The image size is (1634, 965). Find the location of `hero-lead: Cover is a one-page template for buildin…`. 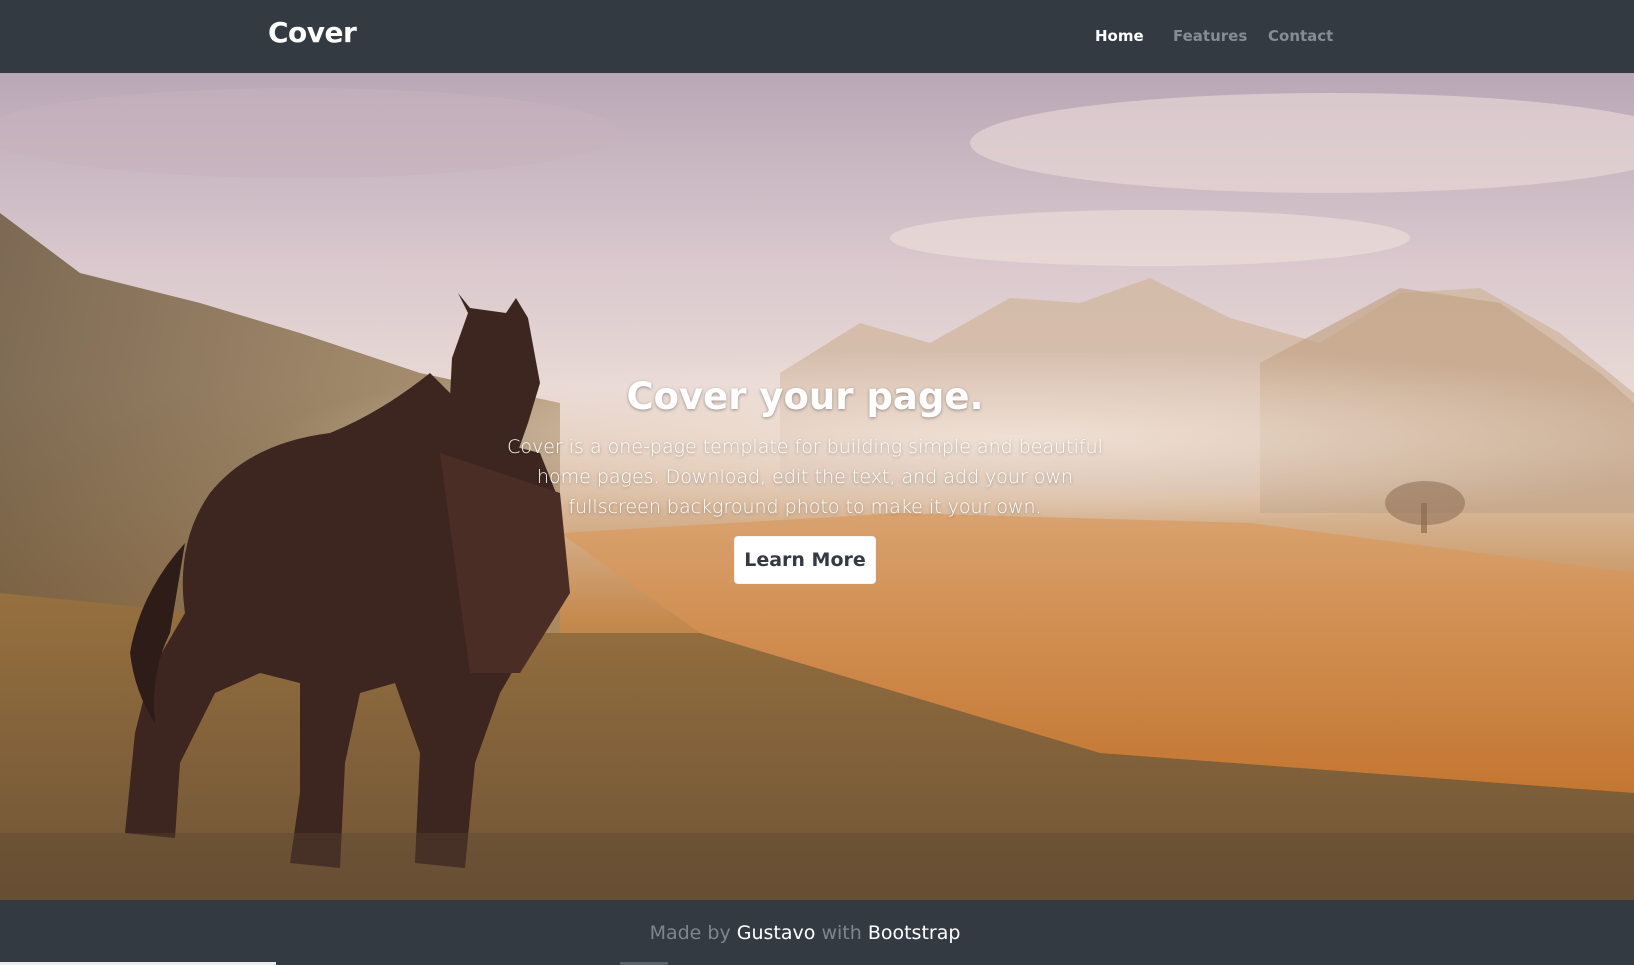

hero-lead: Cover is a one-page template for buildin… is located at coordinates (805, 477).